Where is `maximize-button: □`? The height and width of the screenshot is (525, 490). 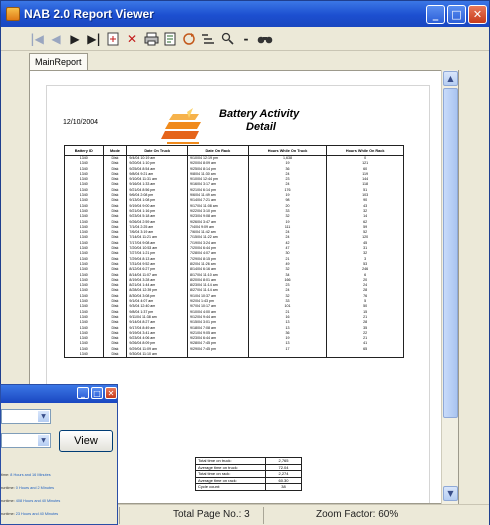
maximize-button: □ is located at coordinates (456, 14).